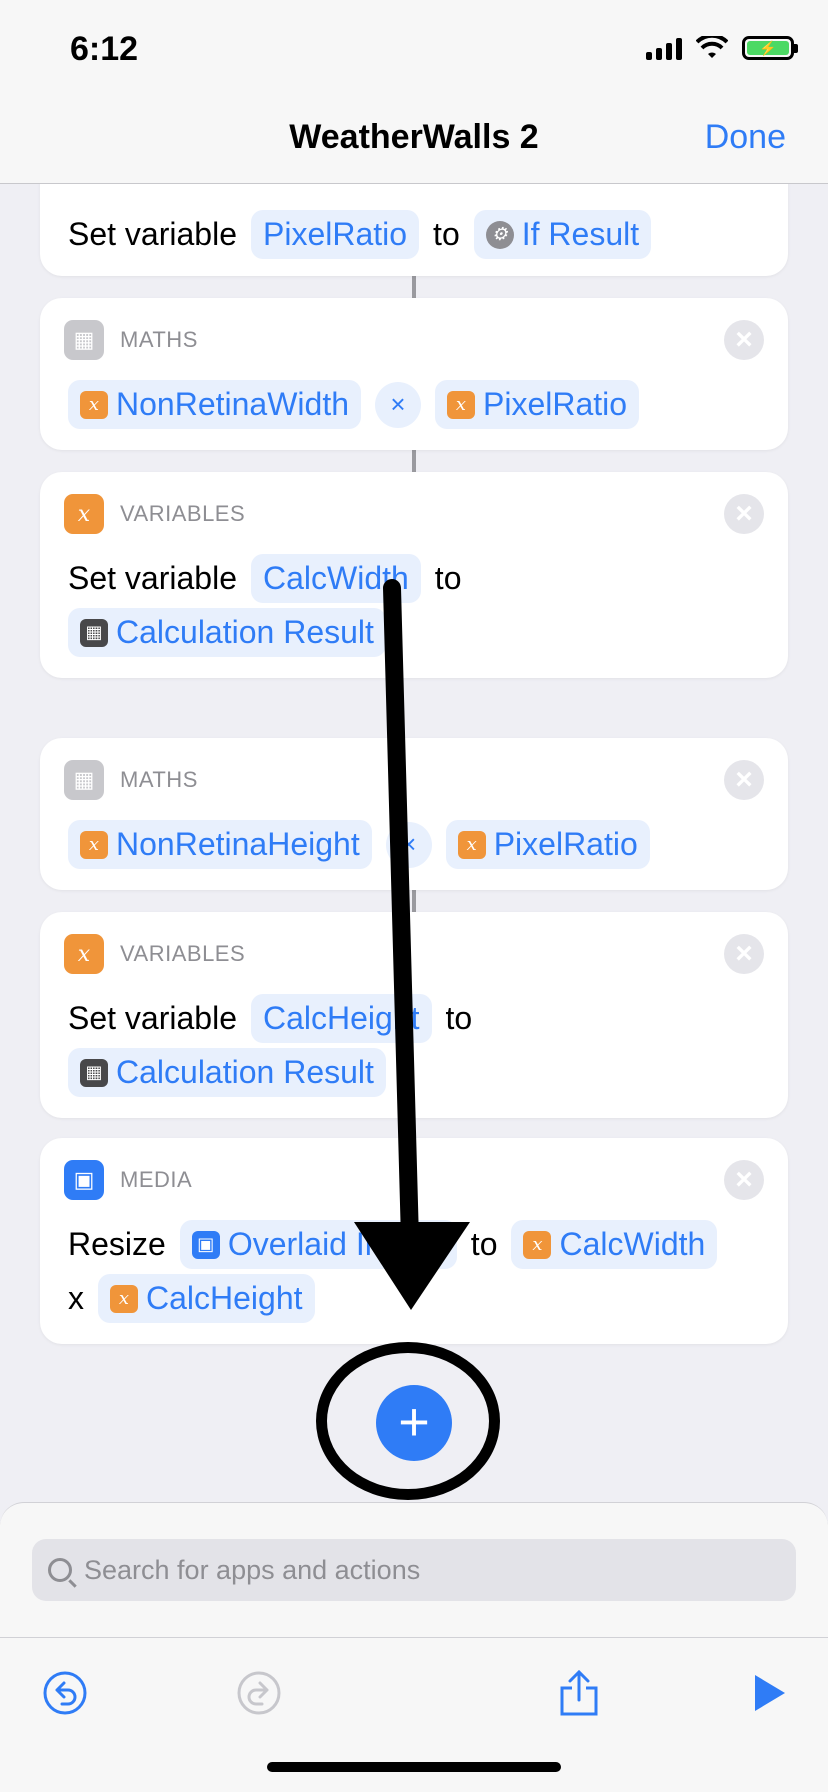 This screenshot has height=1792, width=828. Describe the element at coordinates (414, 374) in the screenshot. I see `action-card-maths: ▦ MATHS × x NonRetinaWidth × x PixelRatio` at that location.